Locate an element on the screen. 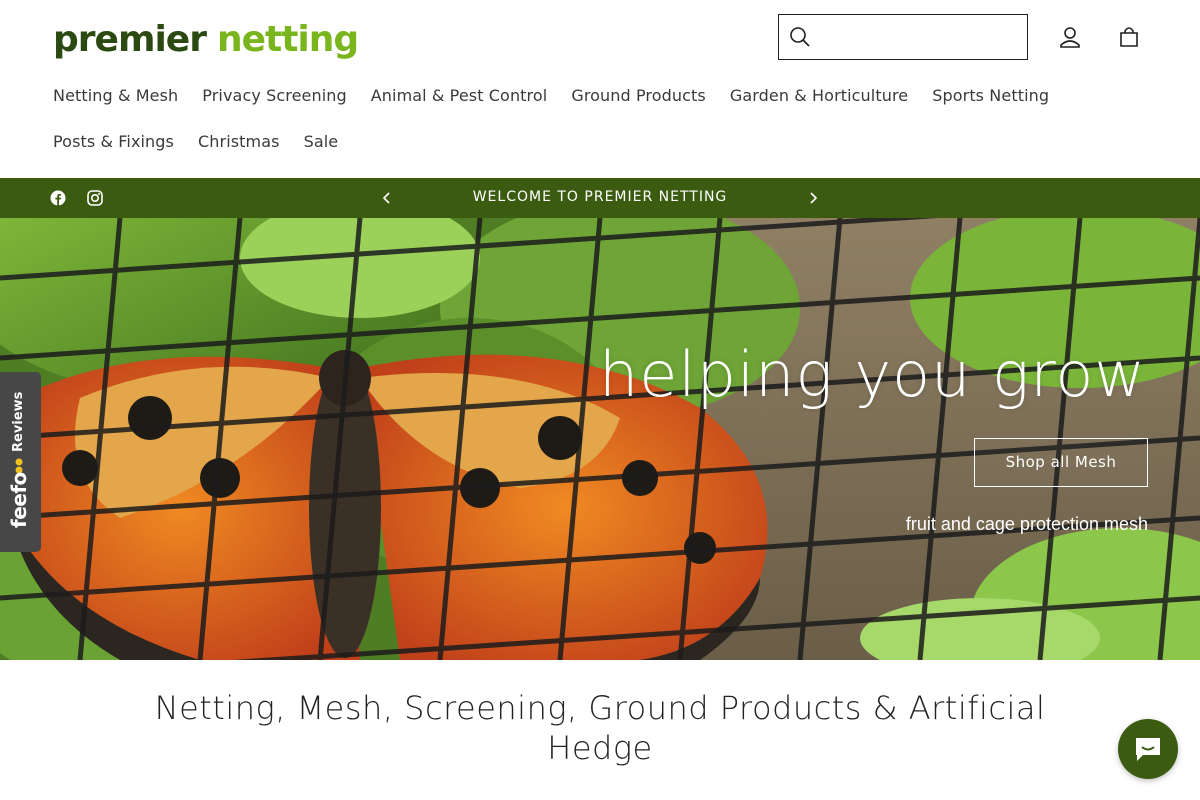  logo-text-netting: netting is located at coordinates (287, 39).